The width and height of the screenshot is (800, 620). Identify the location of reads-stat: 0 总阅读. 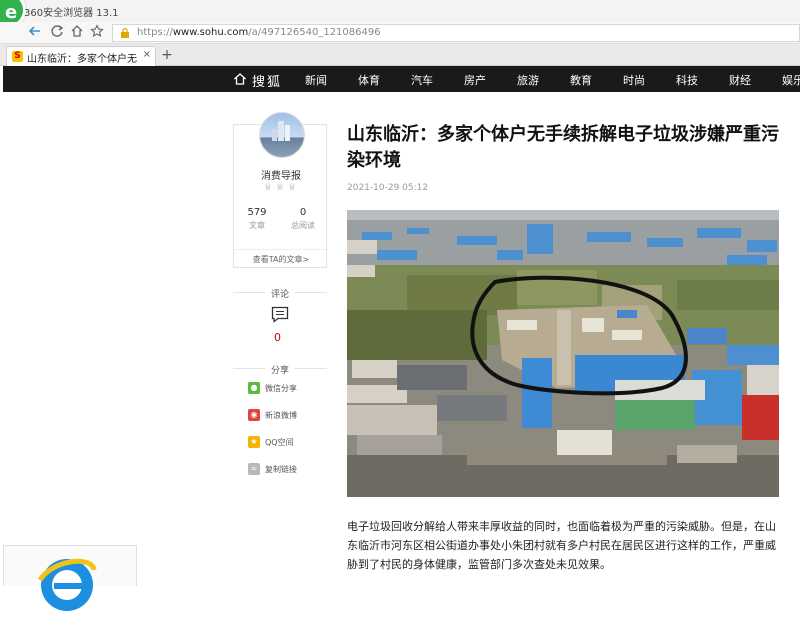
(303, 219).